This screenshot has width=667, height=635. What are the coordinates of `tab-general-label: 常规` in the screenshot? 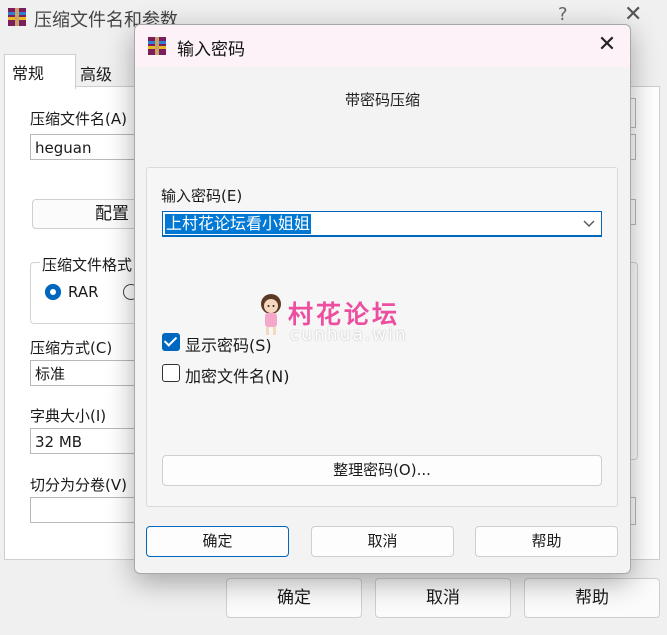 It's located at (28, 72).